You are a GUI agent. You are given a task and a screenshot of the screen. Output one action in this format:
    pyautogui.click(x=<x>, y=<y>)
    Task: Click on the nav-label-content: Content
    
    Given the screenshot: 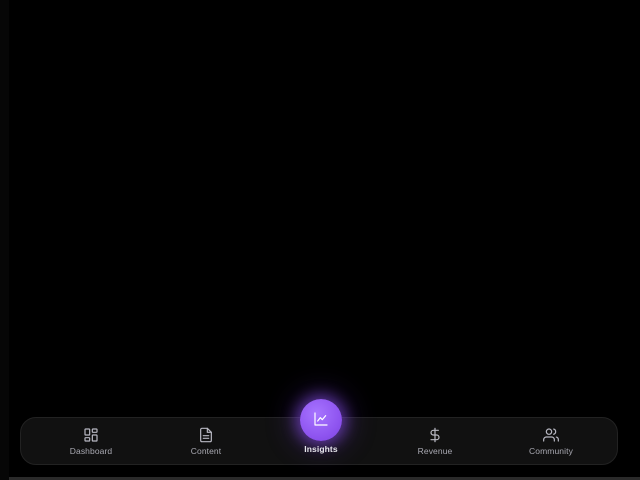 What is the action you would take?
    pyautogui.click(x=206, y=451)
    